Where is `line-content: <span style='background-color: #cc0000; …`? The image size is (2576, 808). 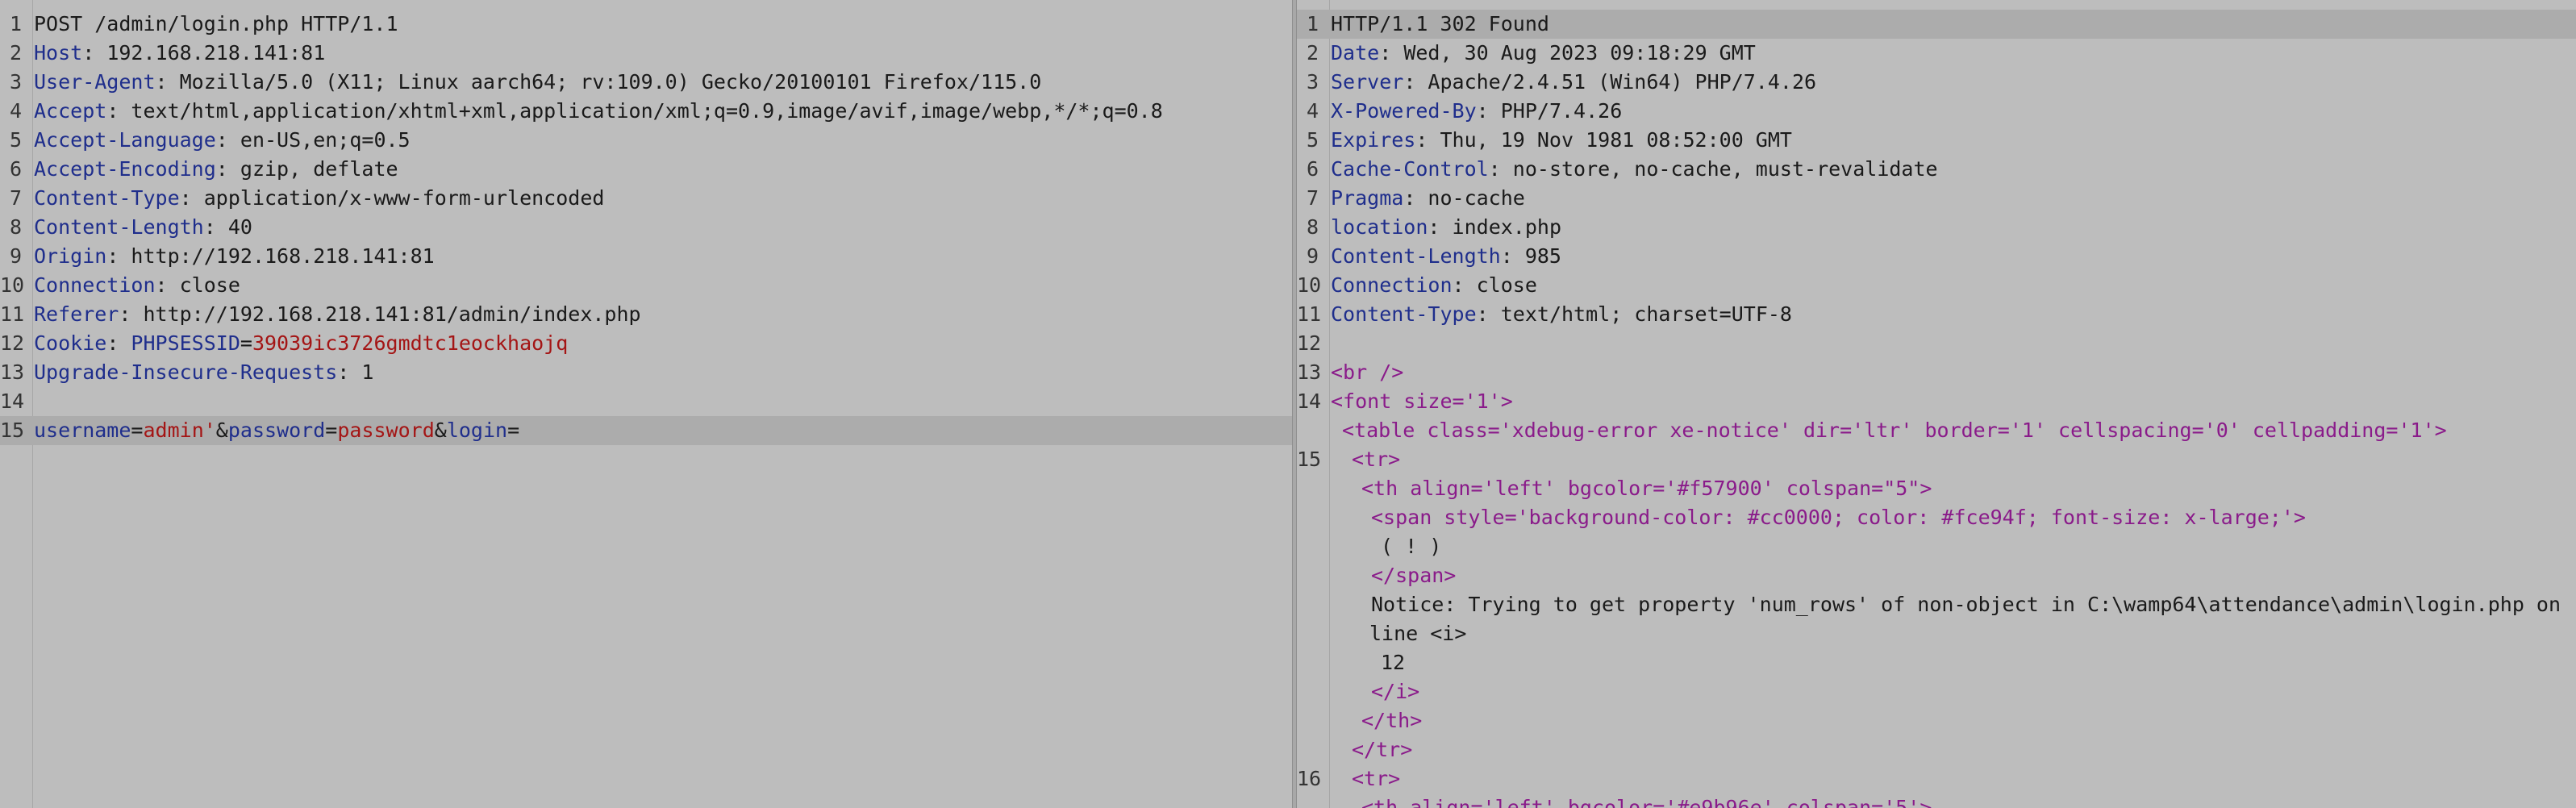
line-content: <span style='background-color: #cc0000; … is located at coordinates (1818, 517).